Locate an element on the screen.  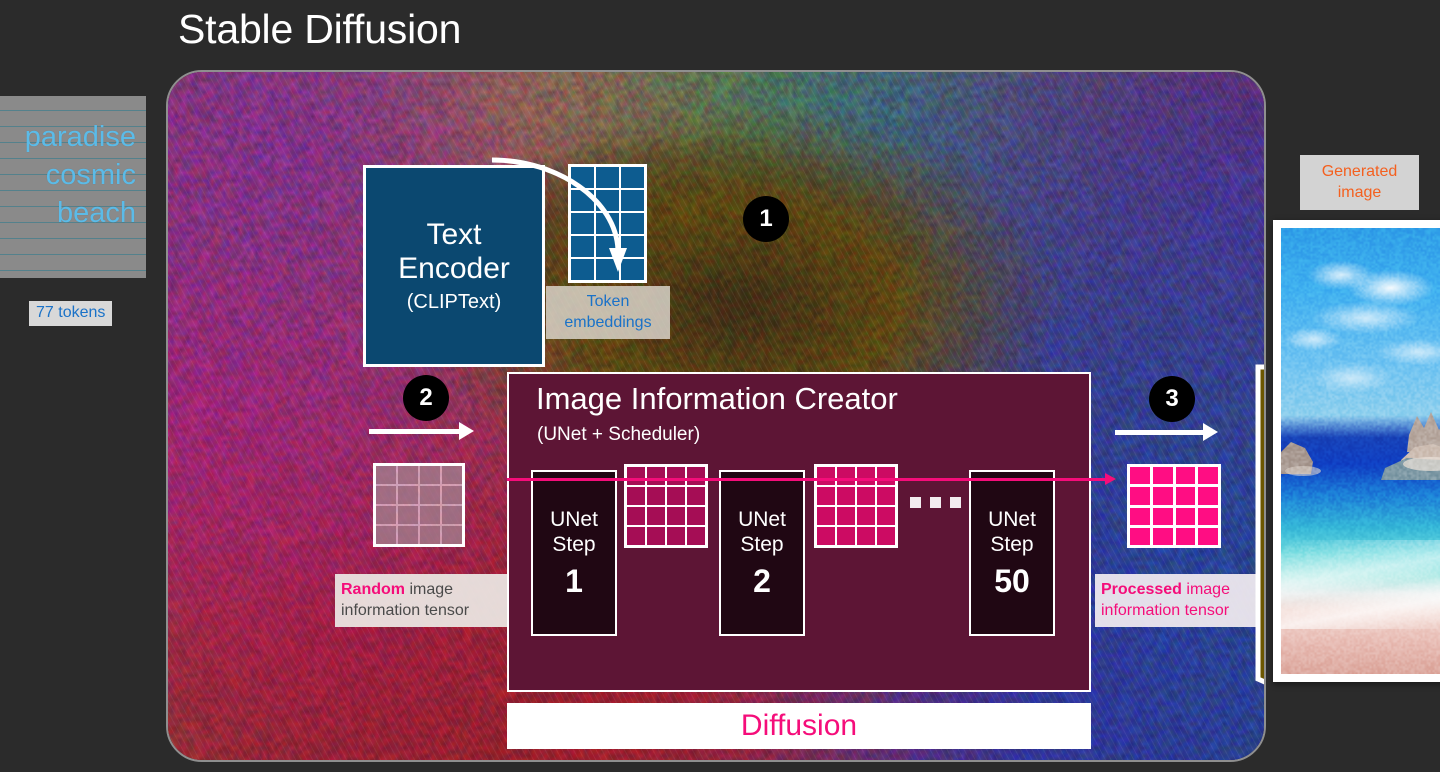
diffusion-label: Diffusion is located at coordinates (799, 725).